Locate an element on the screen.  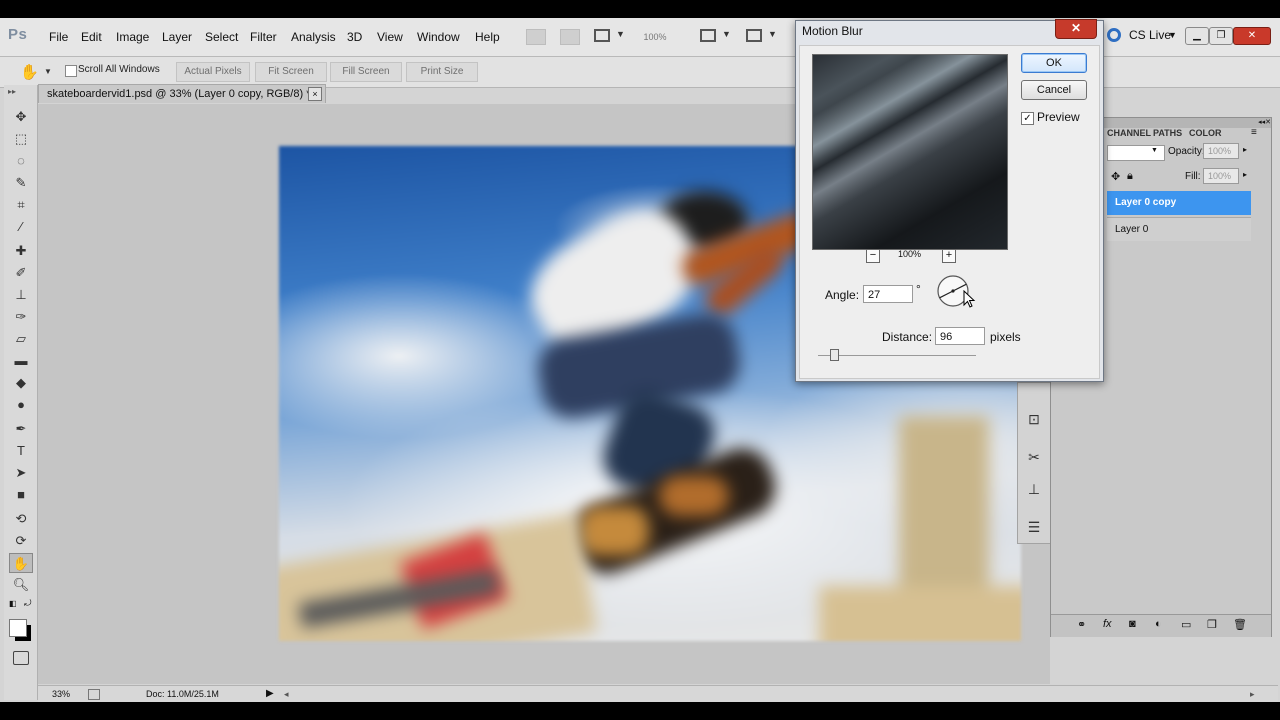
screen-mode-icon is located at coordinates (754, 35).